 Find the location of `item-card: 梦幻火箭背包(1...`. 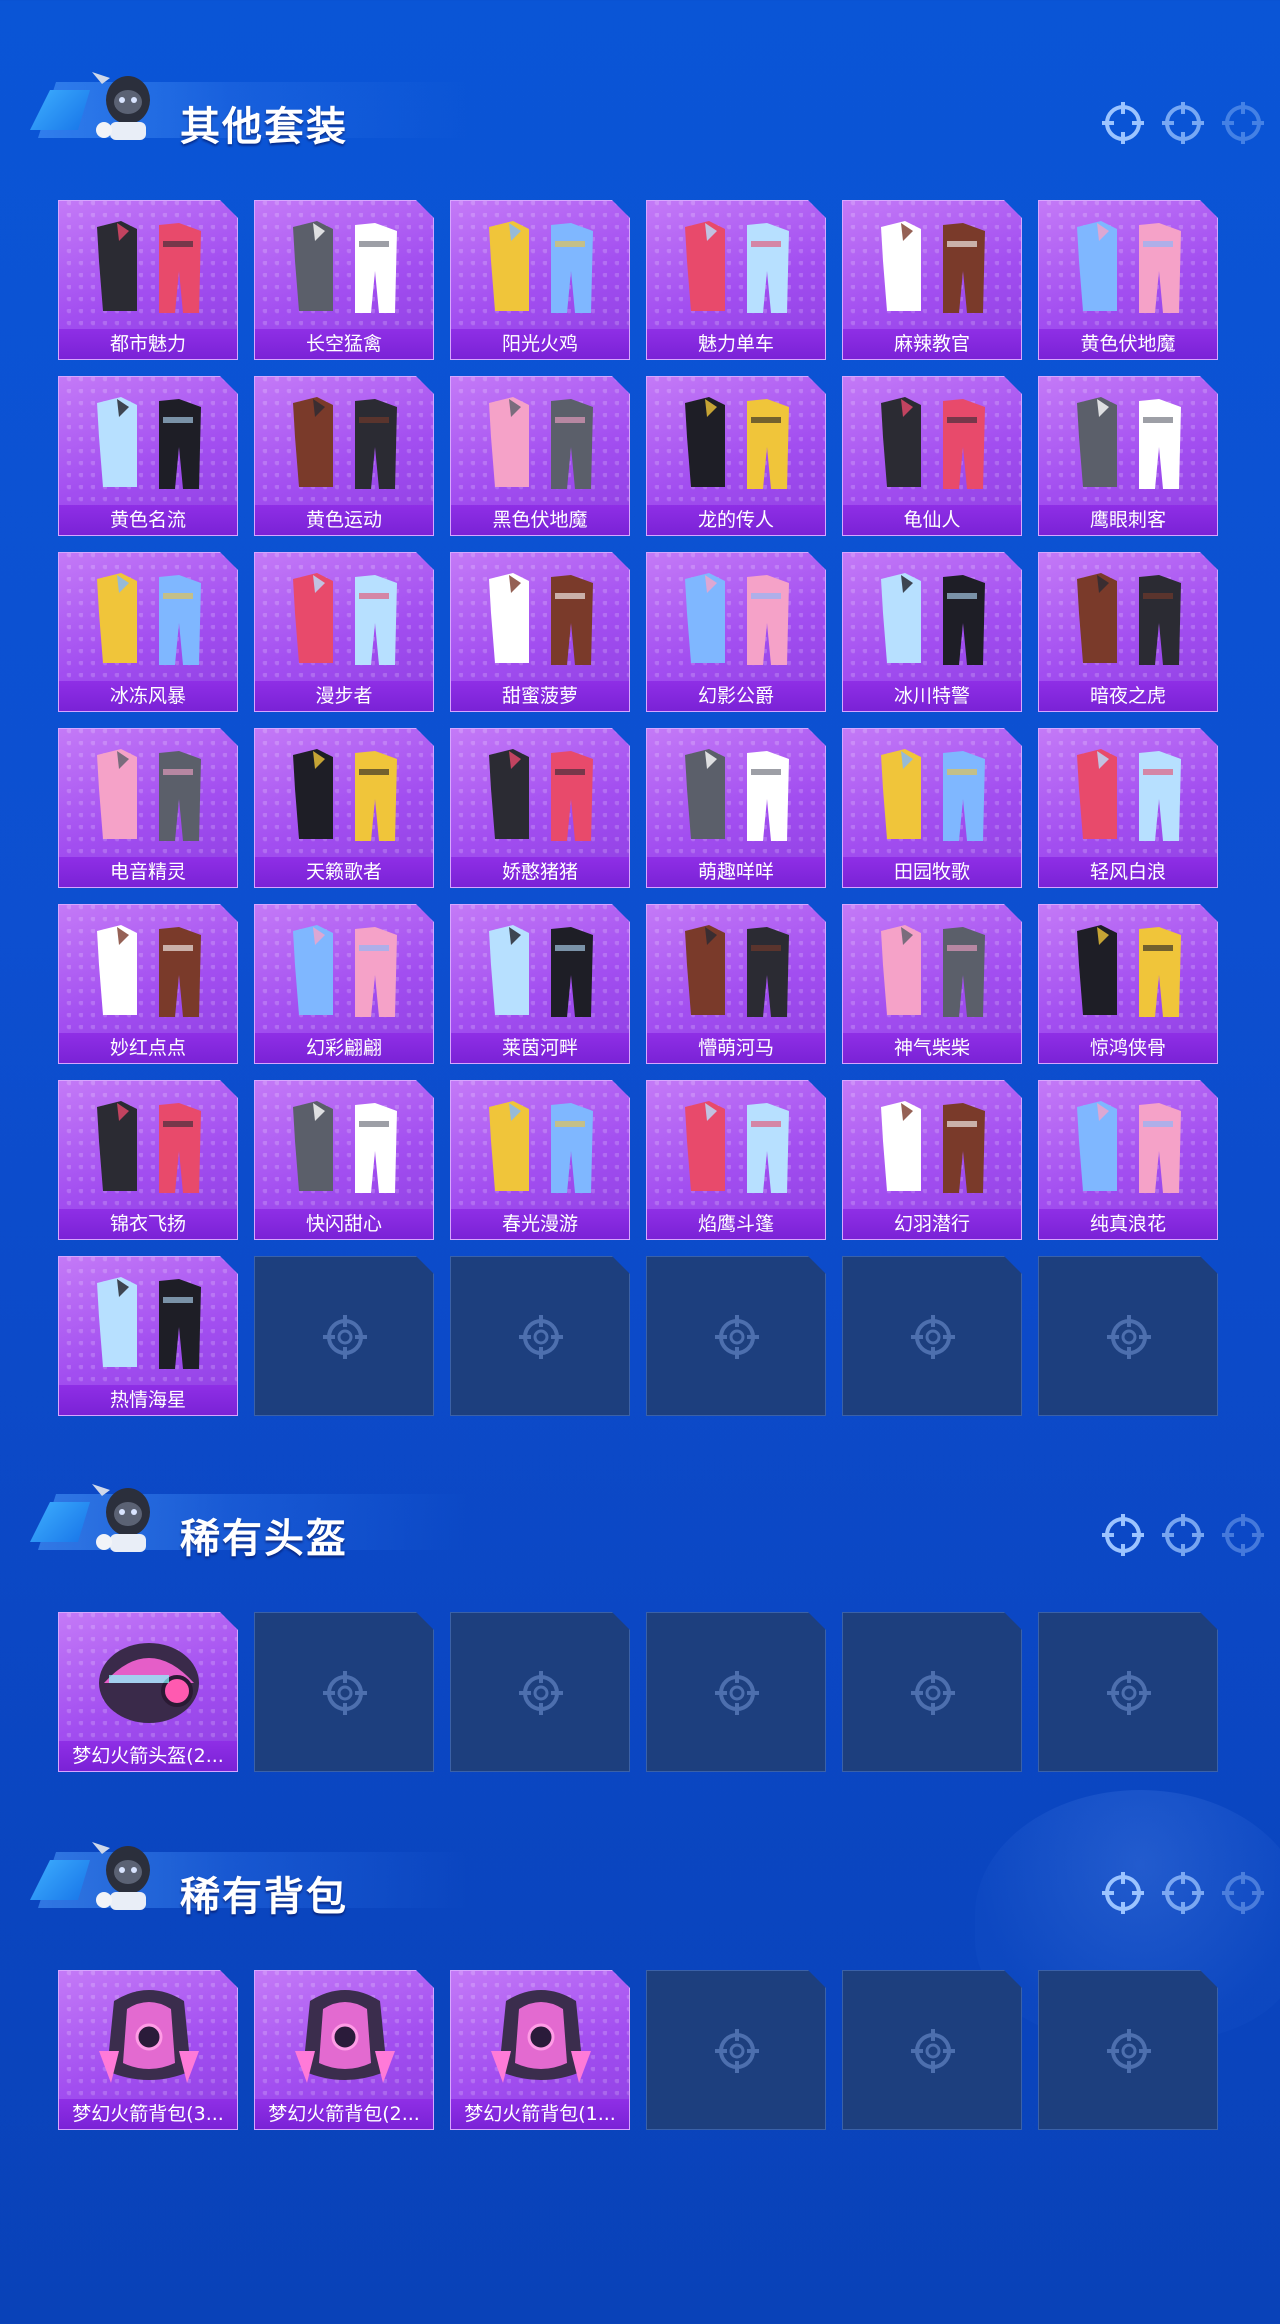

item-card: 梦幻火箭背包(1... is located at coordinates (540, 2050).